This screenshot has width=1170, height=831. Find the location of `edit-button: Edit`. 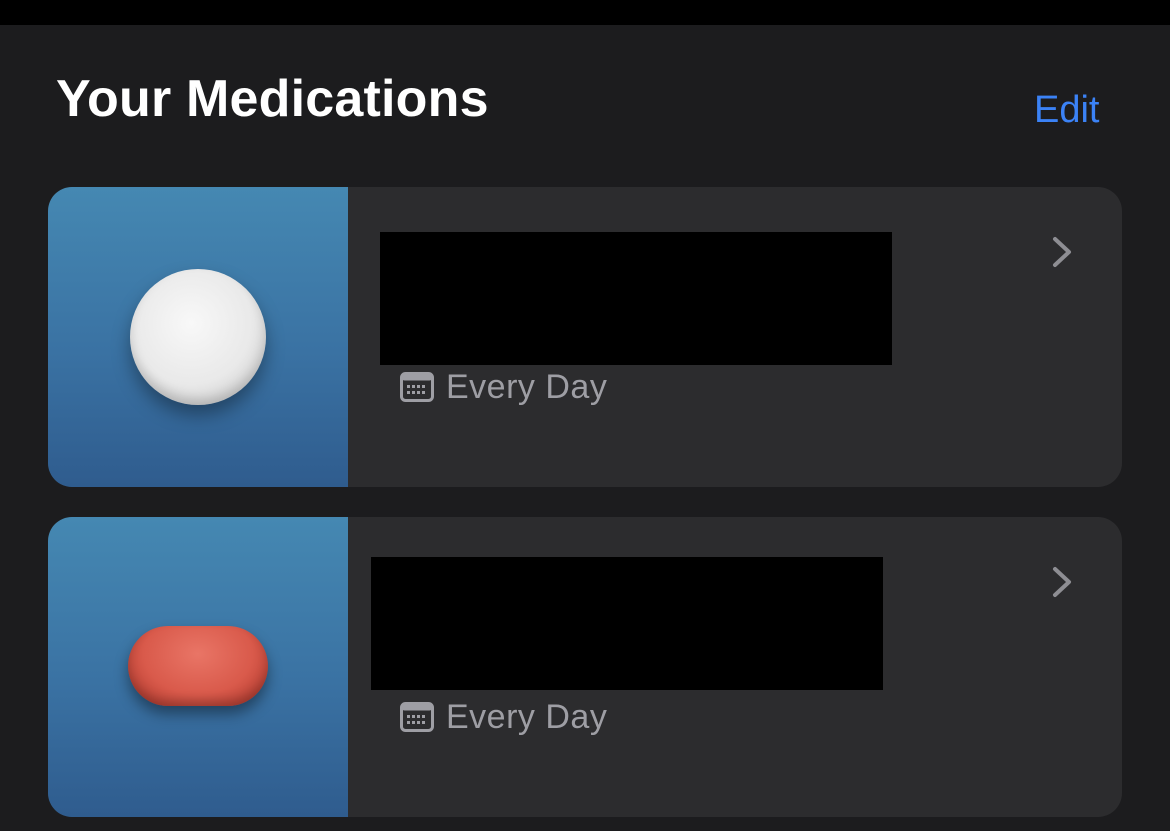

edit-button: Edit is located at coordinates (1066, 110).